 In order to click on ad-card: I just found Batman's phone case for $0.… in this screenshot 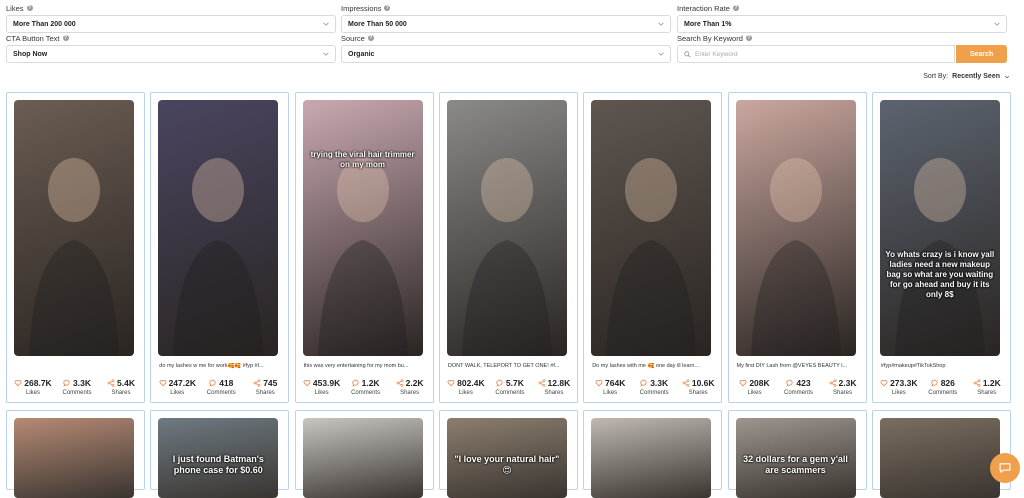, I will do `click(220, 454)`.